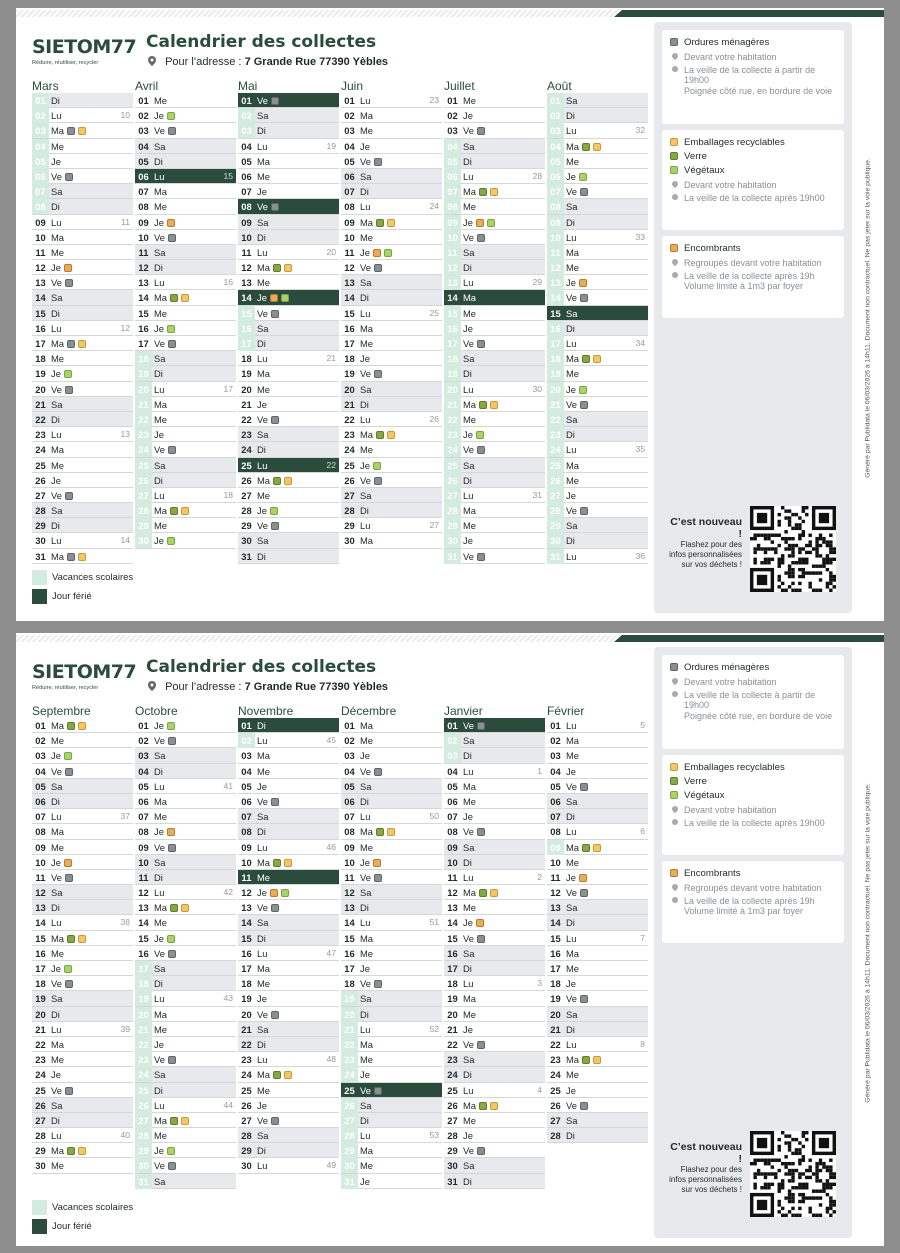  What do you see at coordinates (391, 1090) in the screenshot?
I see `day-row: 25 Ve` at bounding box center [391, 1090].